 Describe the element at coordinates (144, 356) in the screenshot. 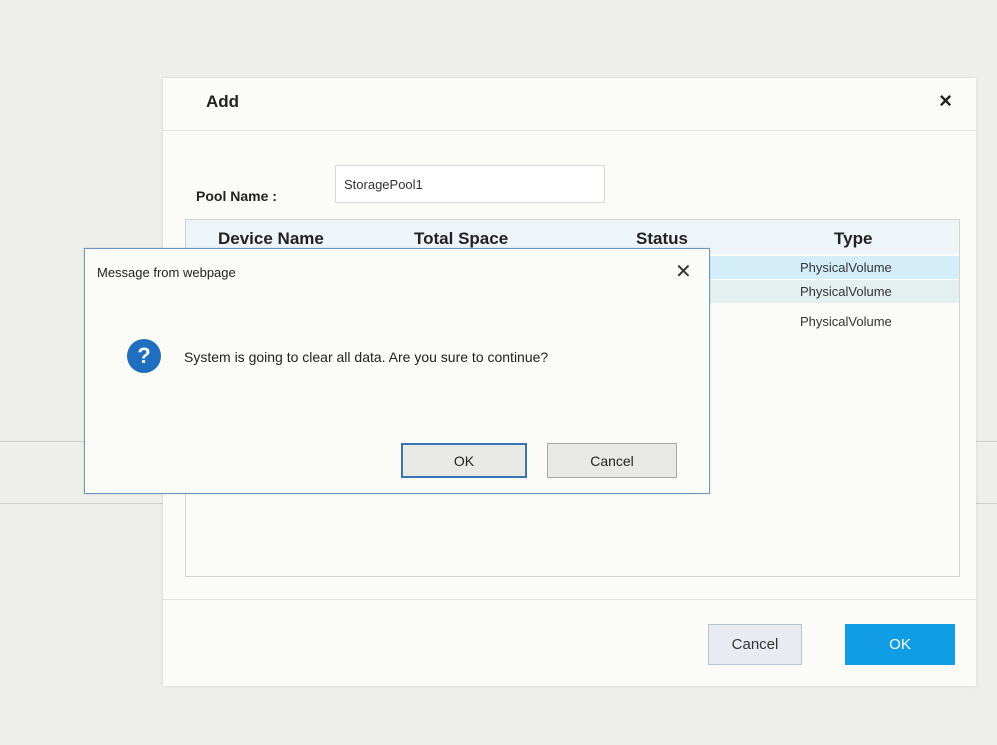

I see `question-icon: ?` at that location.